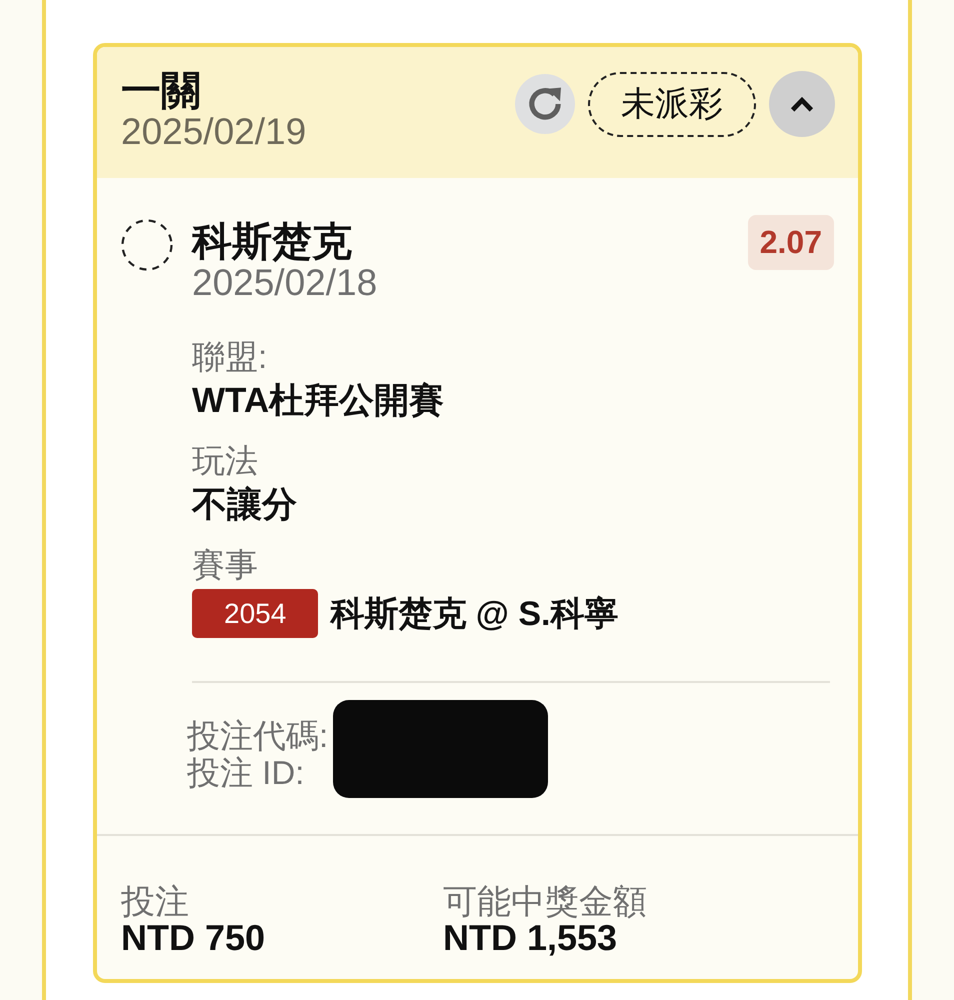 This screenshot has width=954, height=1000. What do you see at coordinates (230, 357) in the screenshot?
I see `detail-label: 聯盟:` at bounding box center [230, 357].